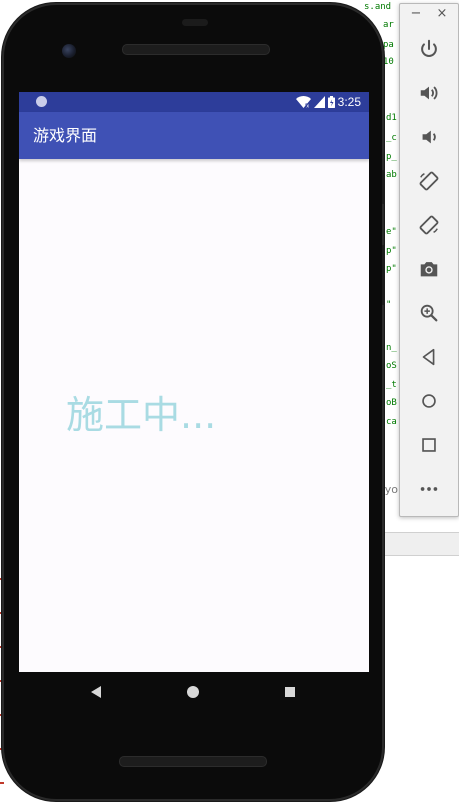 The image size is (459, 802). What do you see at coordinates (2, 783) in the screenshot?
I see `error-marker` at bounding box center [2, 783].